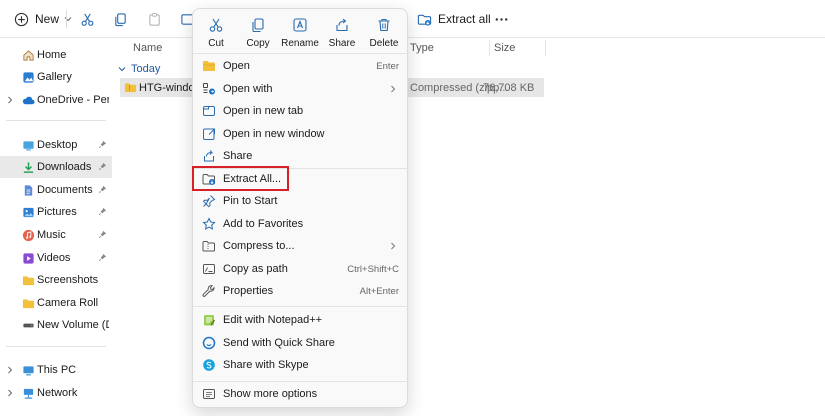  I want to click on cut-toolbar-button, so click(87, 19).